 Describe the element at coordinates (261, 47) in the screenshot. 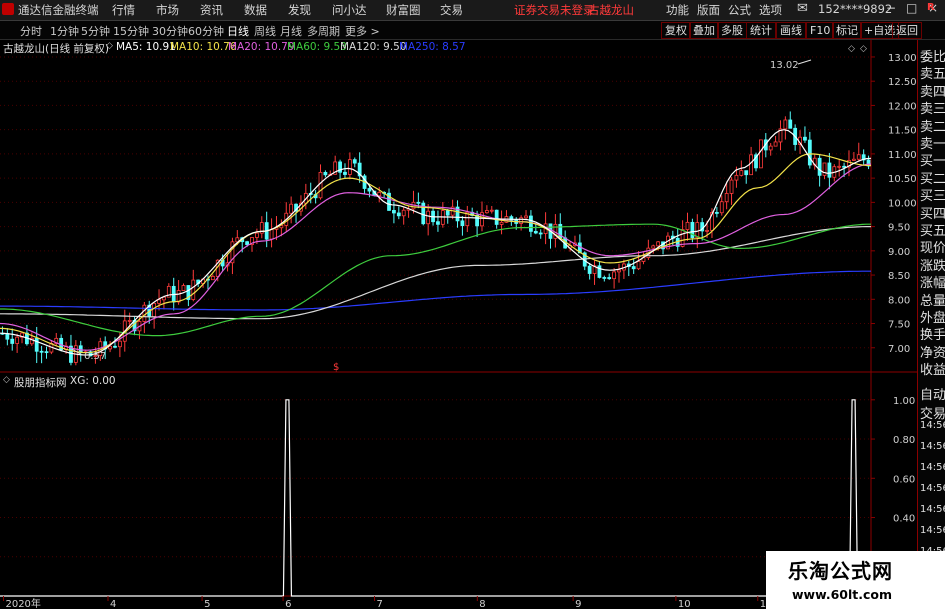

I see `ma20-label: MA20: 10.79` at that location.